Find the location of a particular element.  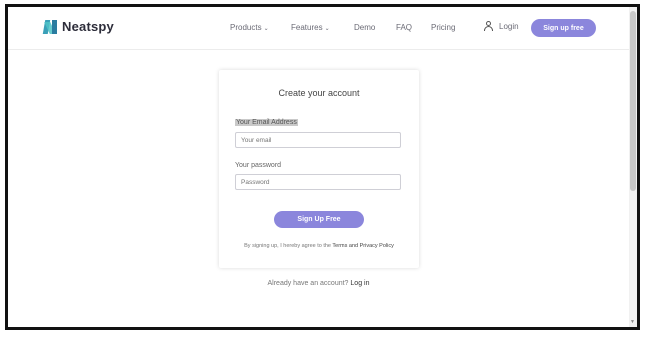

nav-item-features: Features ⌄ is located at coordinates (310, 27).